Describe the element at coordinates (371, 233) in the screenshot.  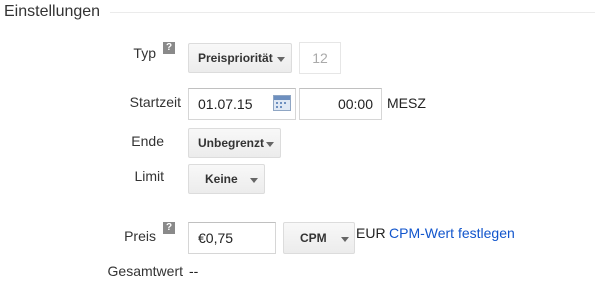
I see `currency-label: EUR` at that location.